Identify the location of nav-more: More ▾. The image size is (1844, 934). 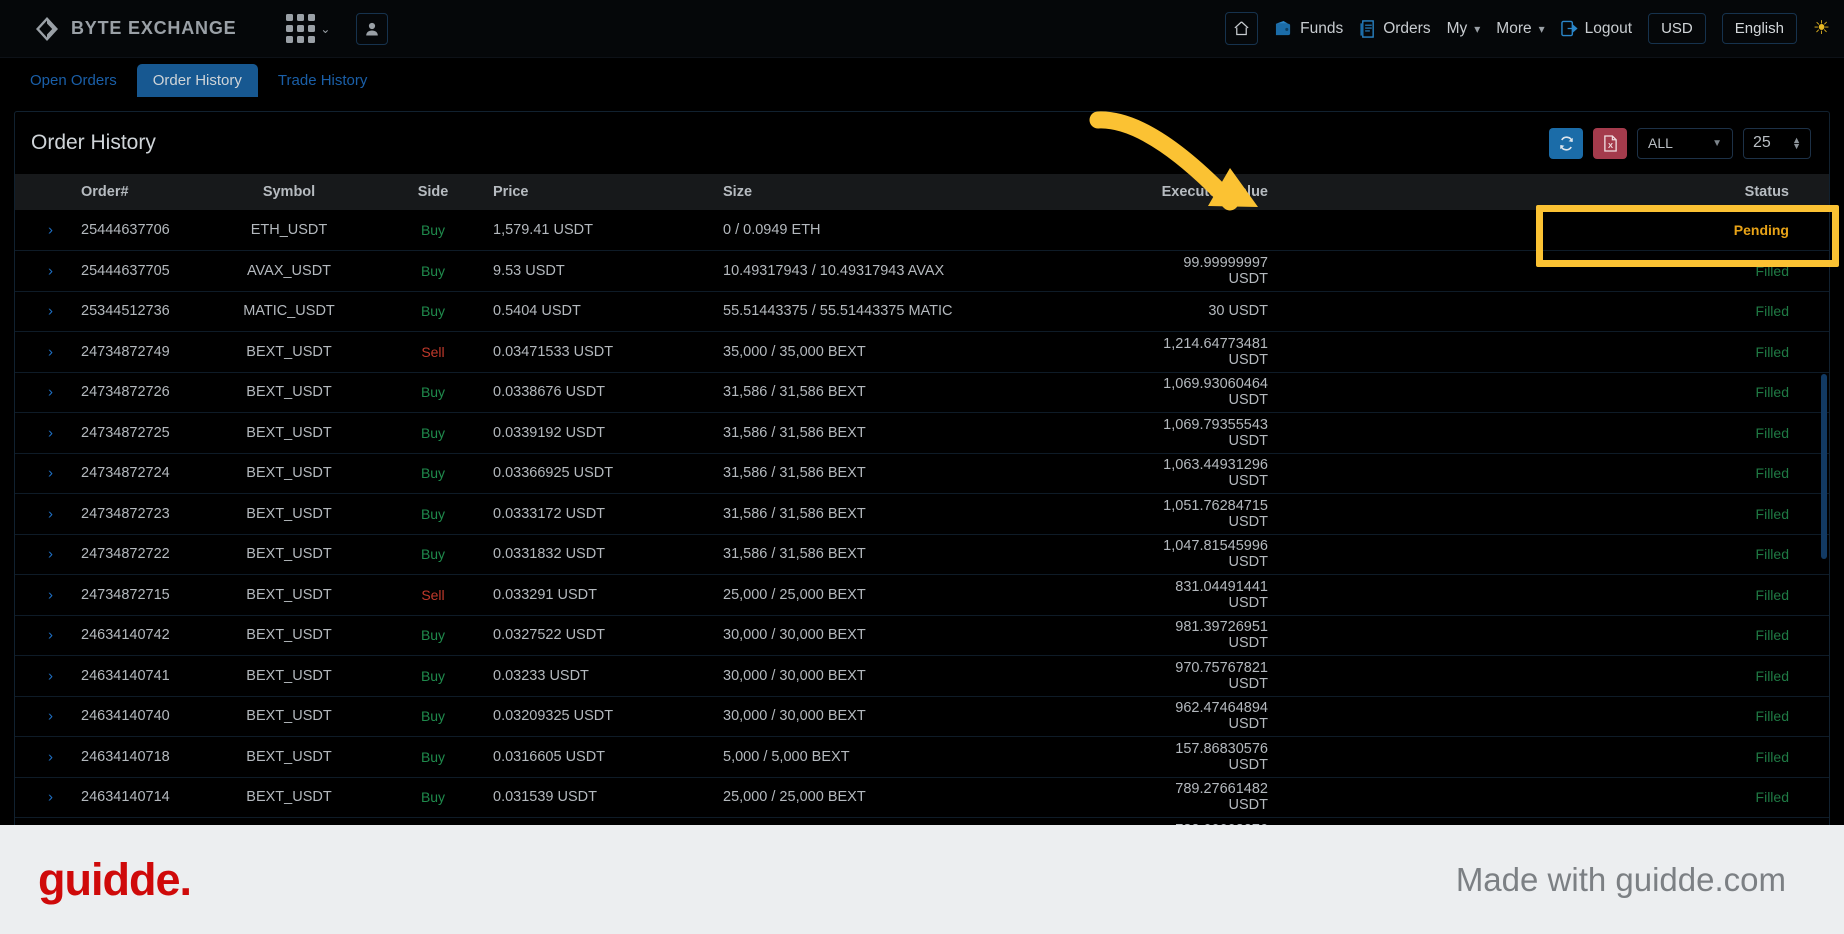
(1520, 29).